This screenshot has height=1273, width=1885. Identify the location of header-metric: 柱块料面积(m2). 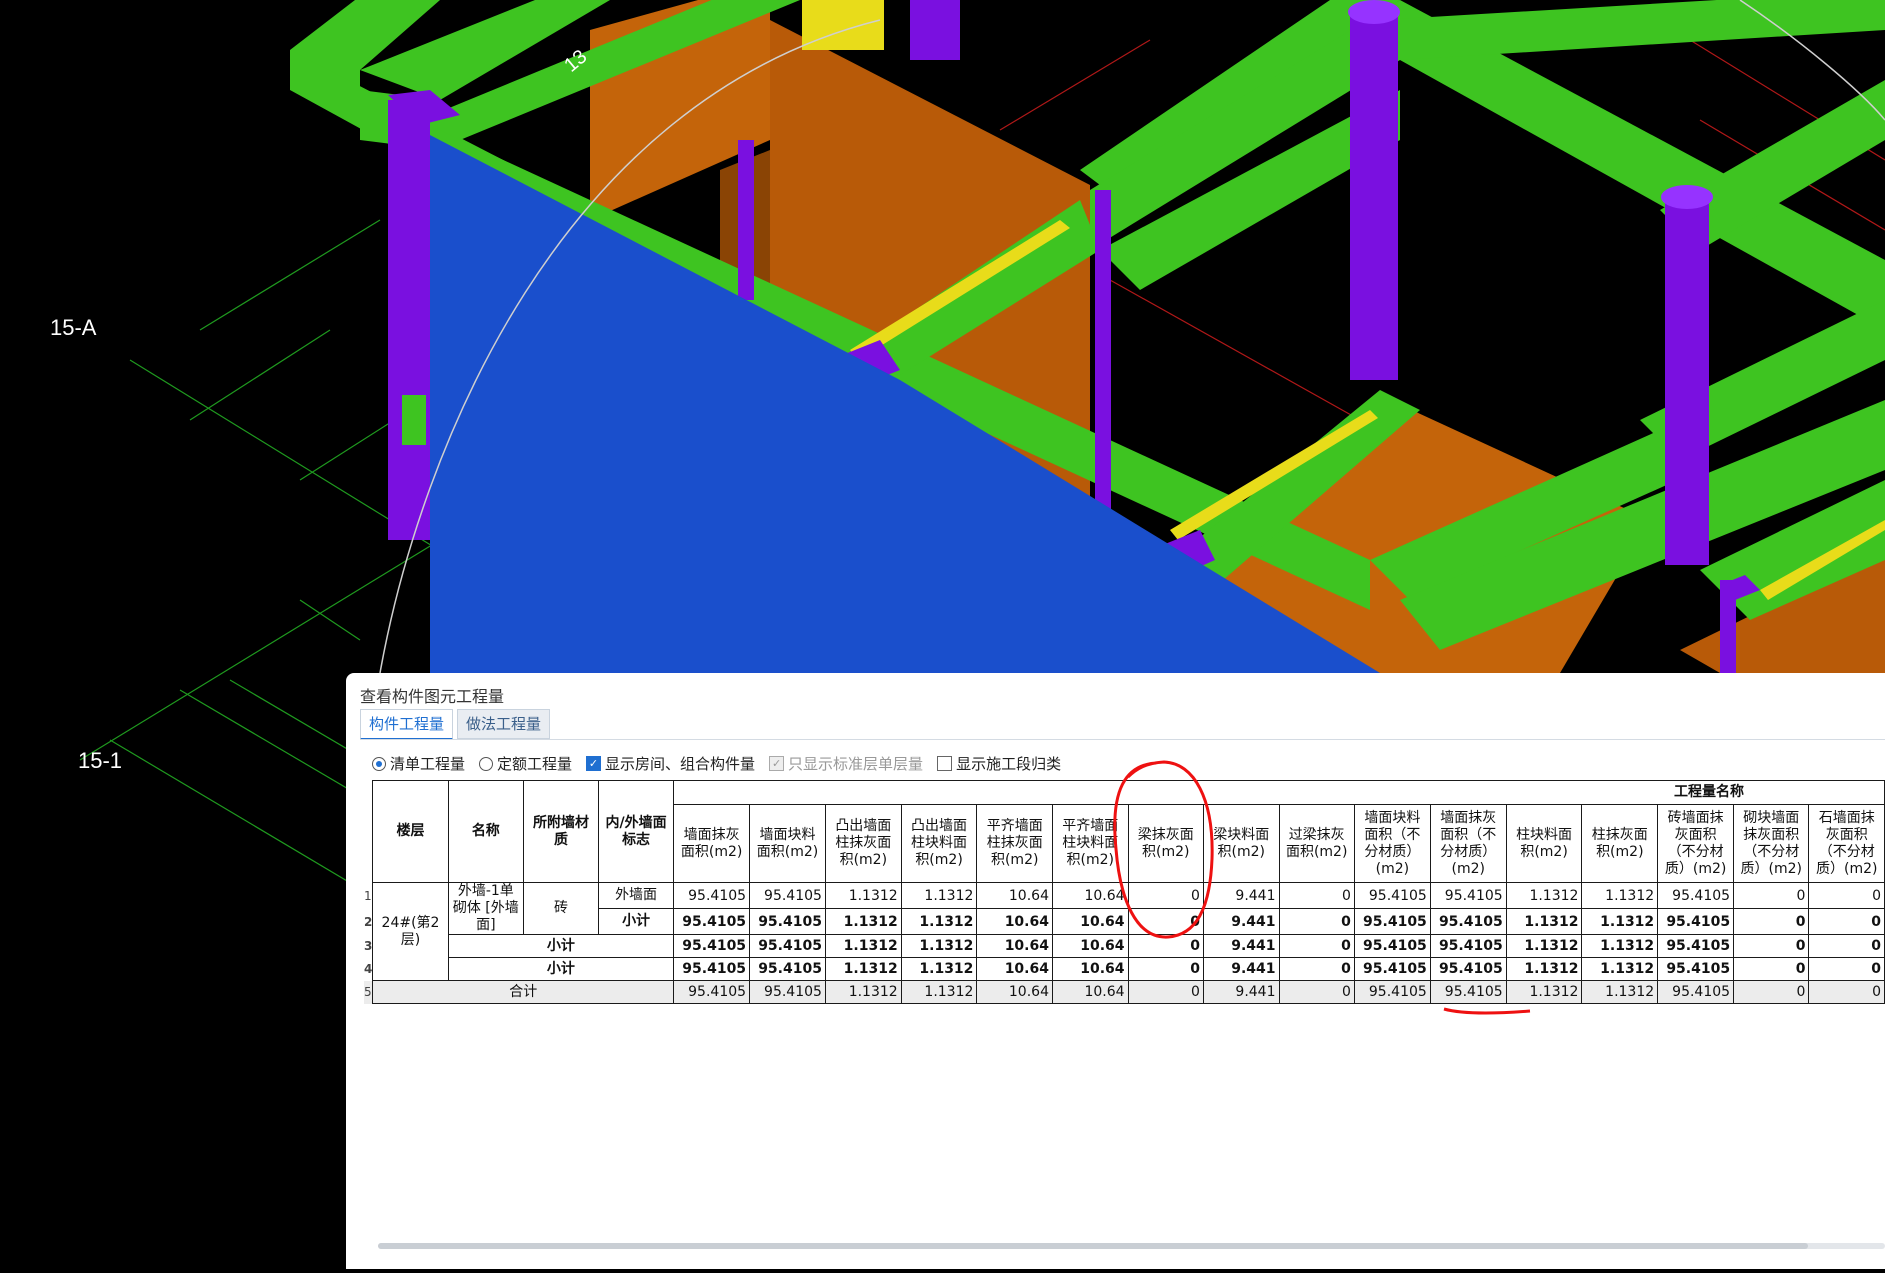
(1544, 843).